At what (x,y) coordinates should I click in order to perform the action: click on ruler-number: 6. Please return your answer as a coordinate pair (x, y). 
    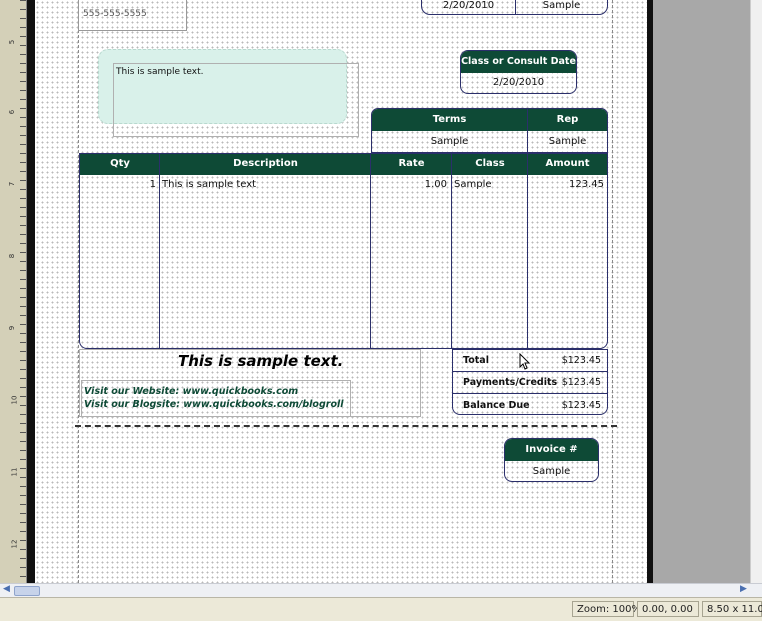
    Looking at the image, I should click on (12, 112).